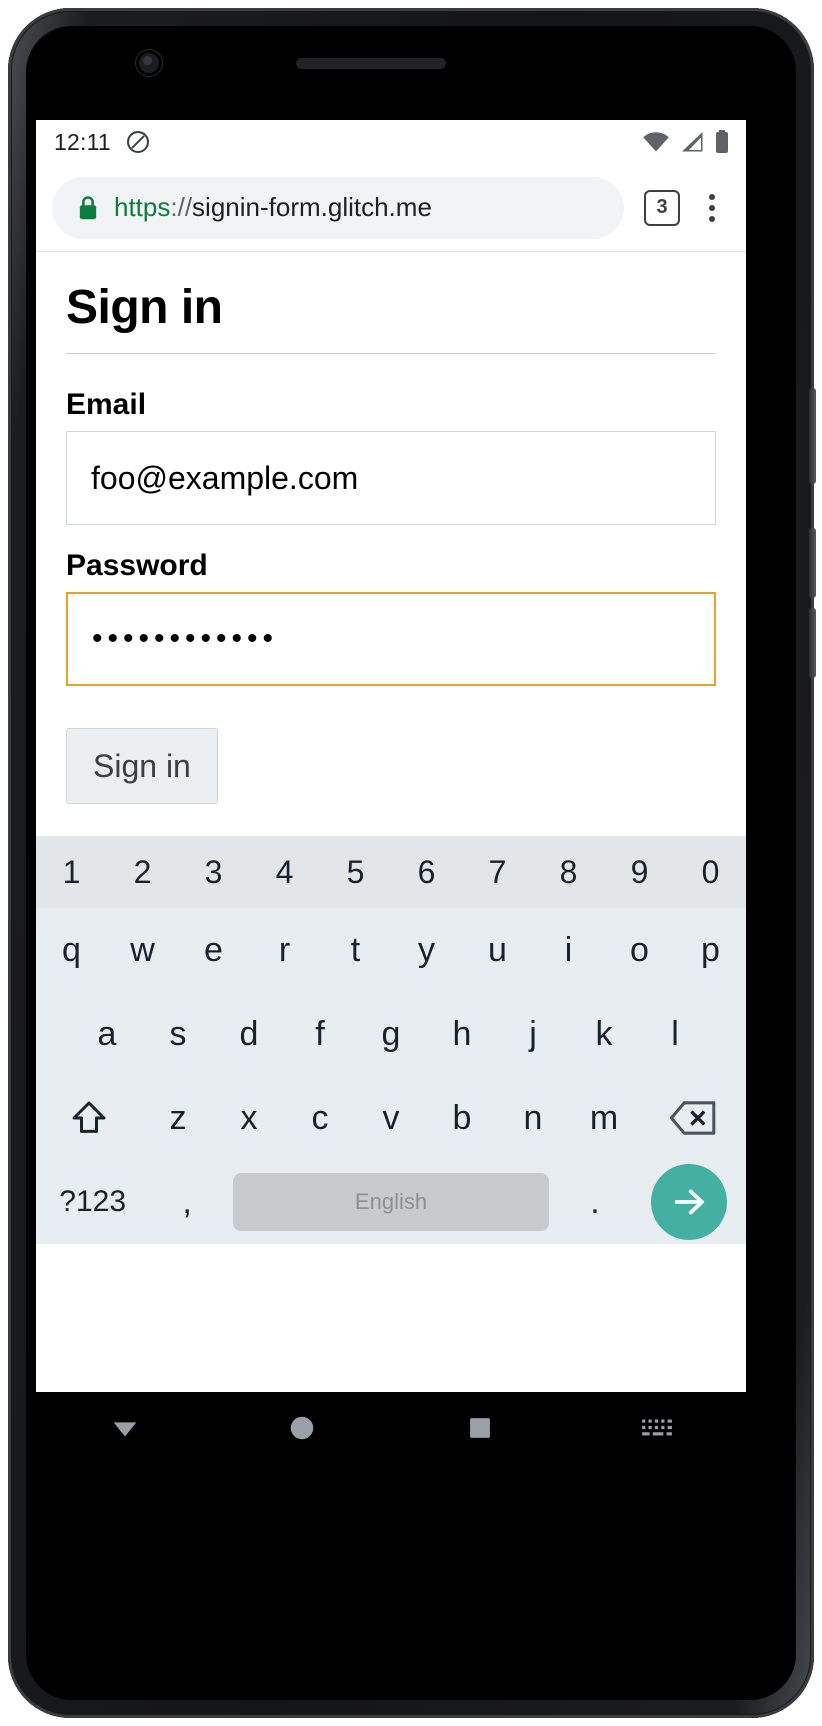 Image resolution: width=822 pixels, height=1726 pixels. I want to click on status-bar-left: 12:11, so click(102, 142).